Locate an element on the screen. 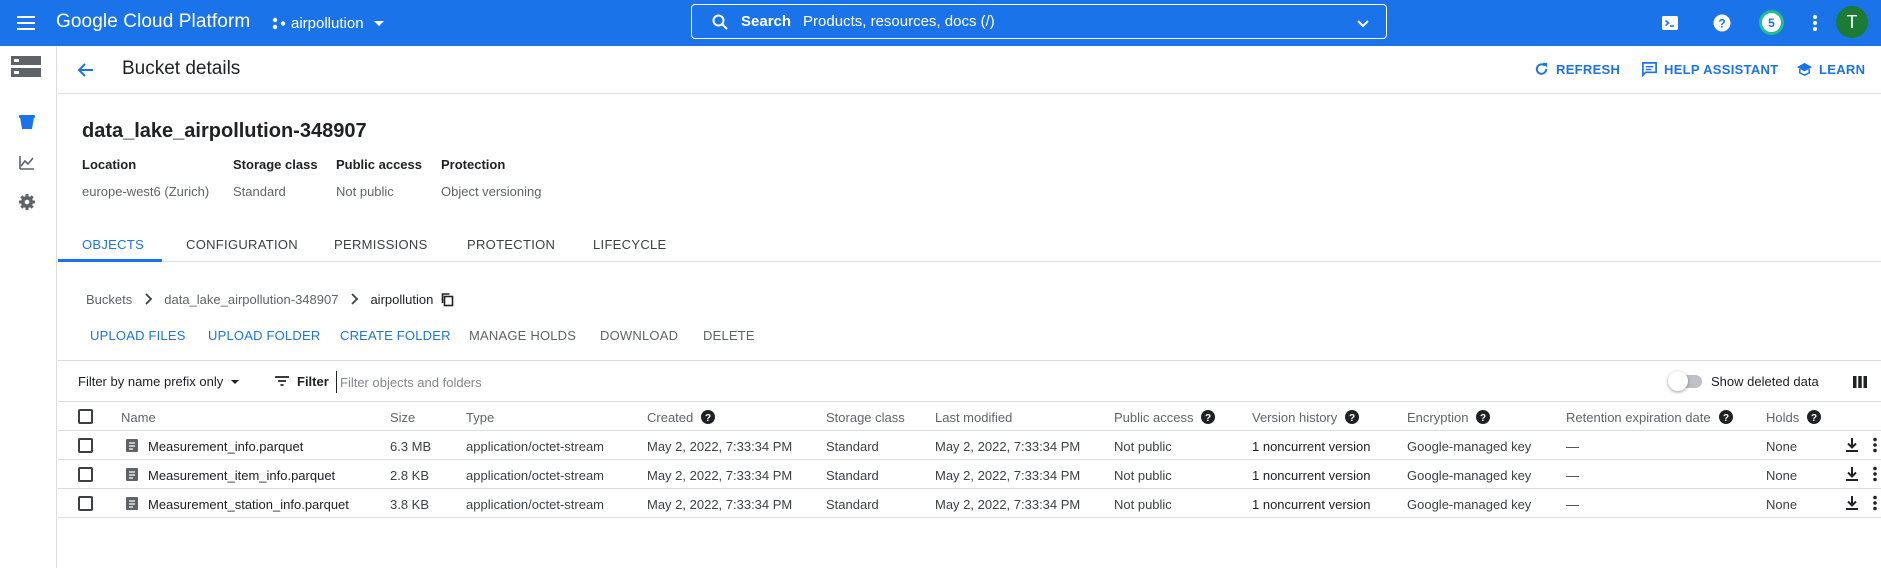 The width and height of the screenshot is (1881, 568). help-assistant-button: HELP ASSISTANT is located at coordinates (1709, 69).